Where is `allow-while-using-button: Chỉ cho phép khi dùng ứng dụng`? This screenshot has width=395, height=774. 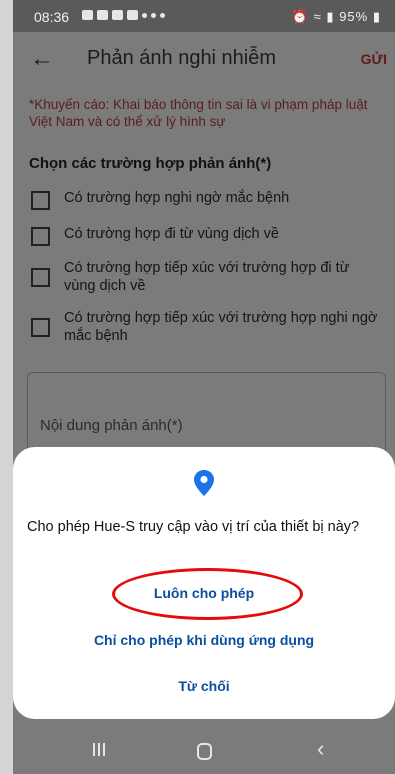 allow-while-using-button: Chỉ cho phép khi dùng ứng dụng is located at coordinates (204, 640).